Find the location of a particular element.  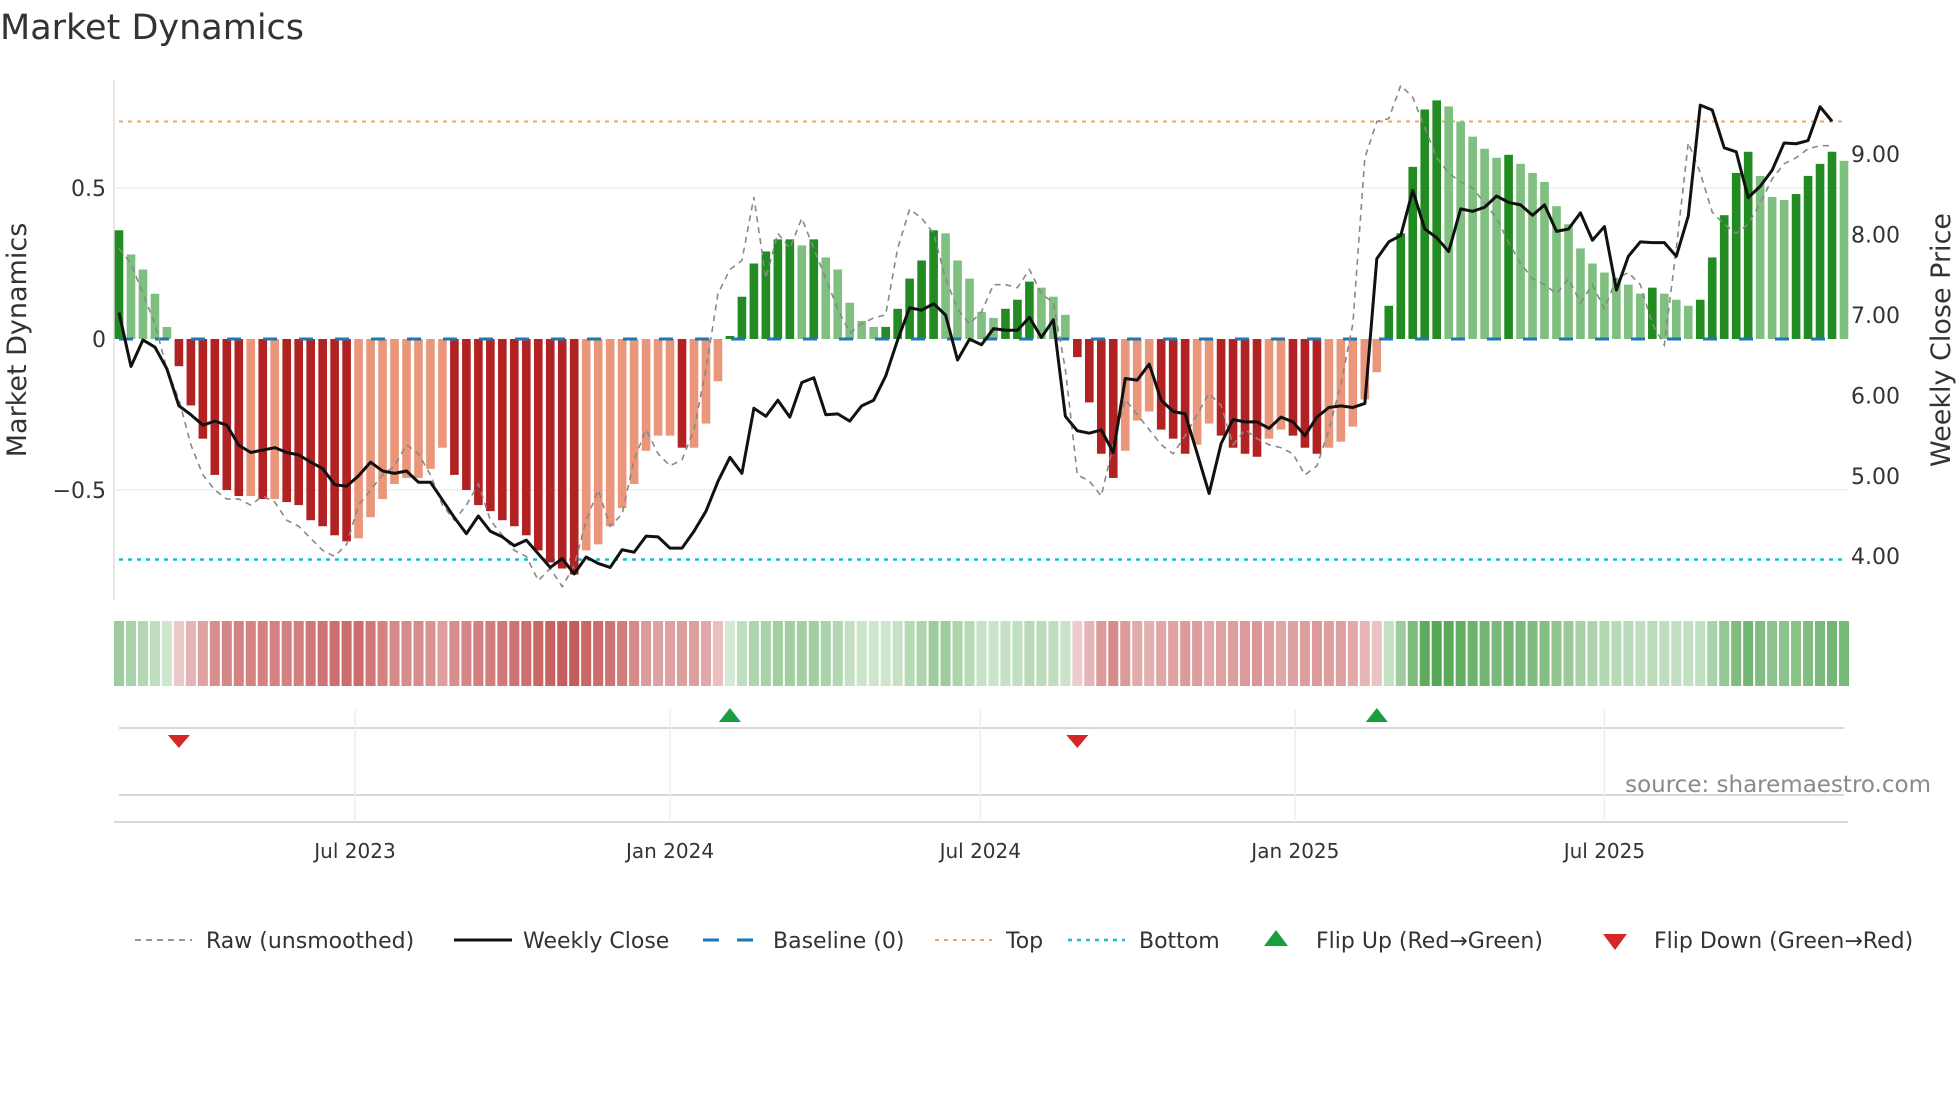

regime-heat-strip is located at coordinates (981, 653).